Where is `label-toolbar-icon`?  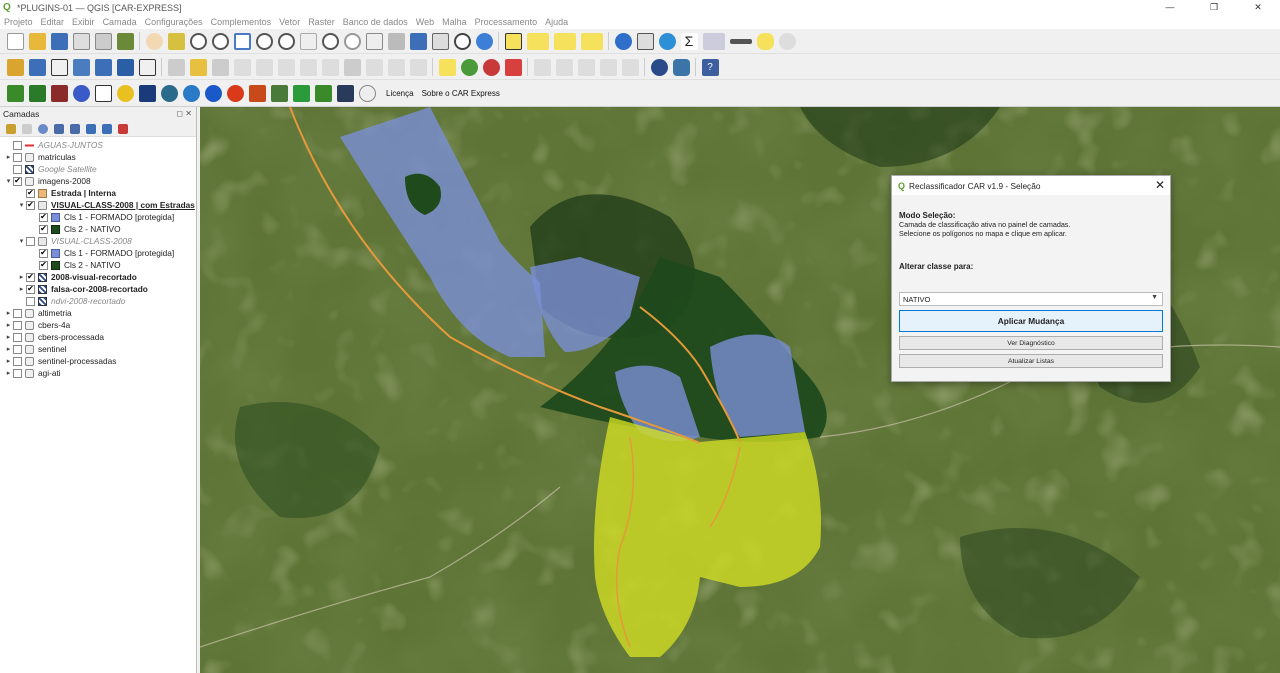 label-toolbar-icon is located at coordinates (447, 67).